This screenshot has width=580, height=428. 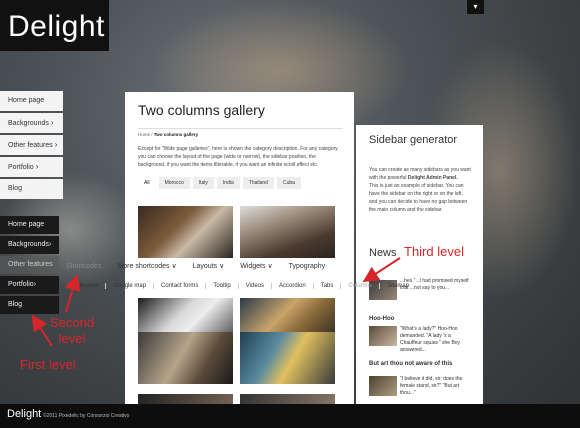 What do you see at coordinates (216, 302) in the screenshot?
I see `annotation-arrows` at bounding box center [216, 302].